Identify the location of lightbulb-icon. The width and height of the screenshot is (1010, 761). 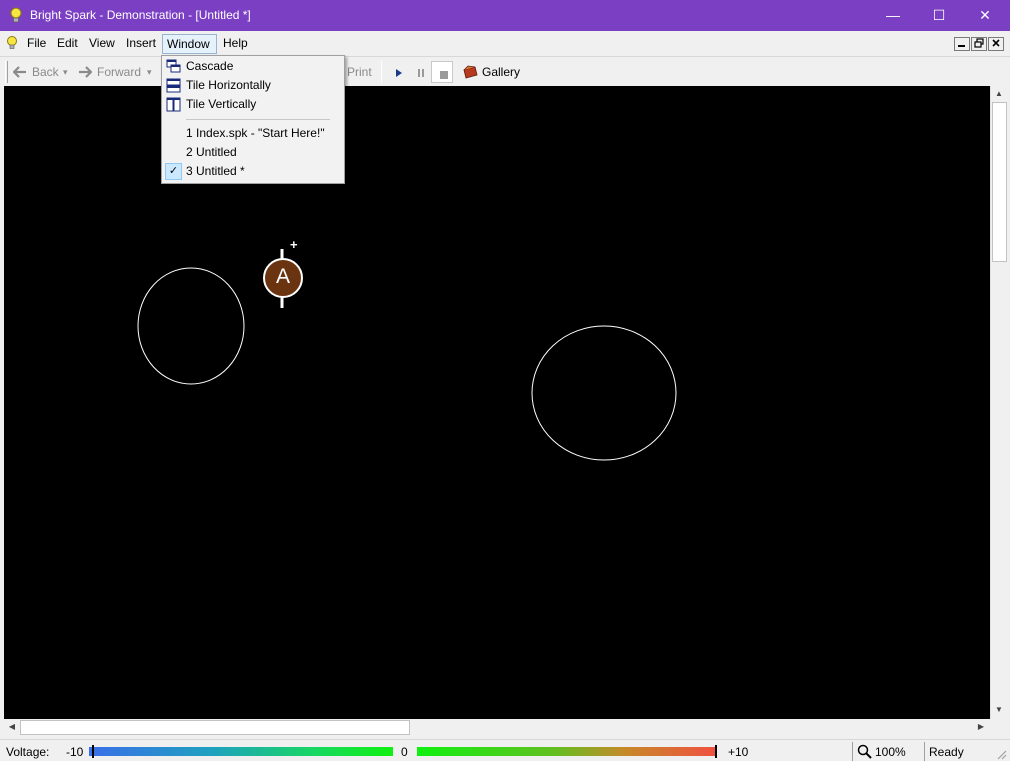
(16, 15).